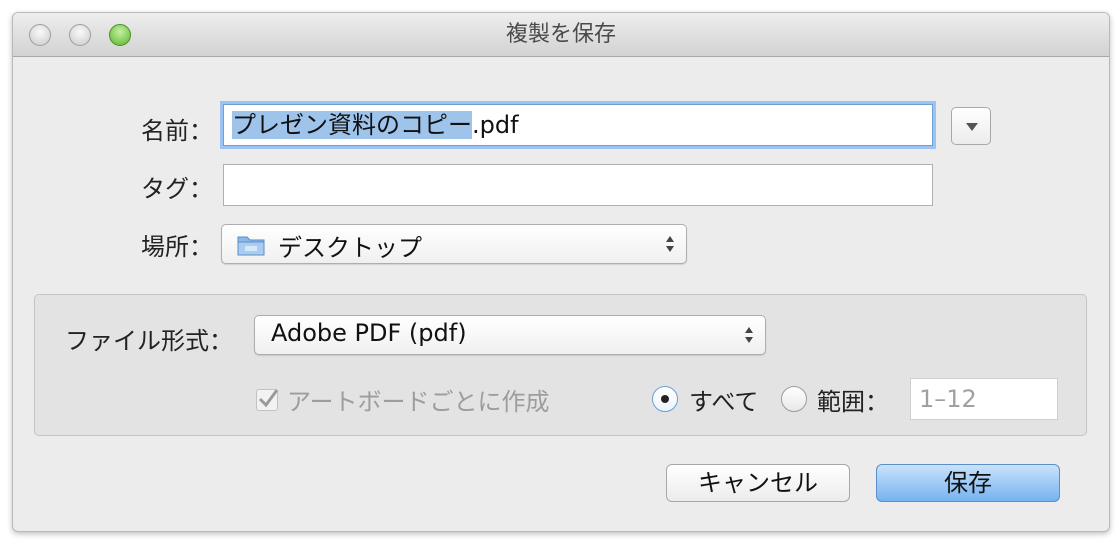  Describe the element at coordinates (724, 402) in the screenshot. I see `radio-all-label: すべて` at that location.